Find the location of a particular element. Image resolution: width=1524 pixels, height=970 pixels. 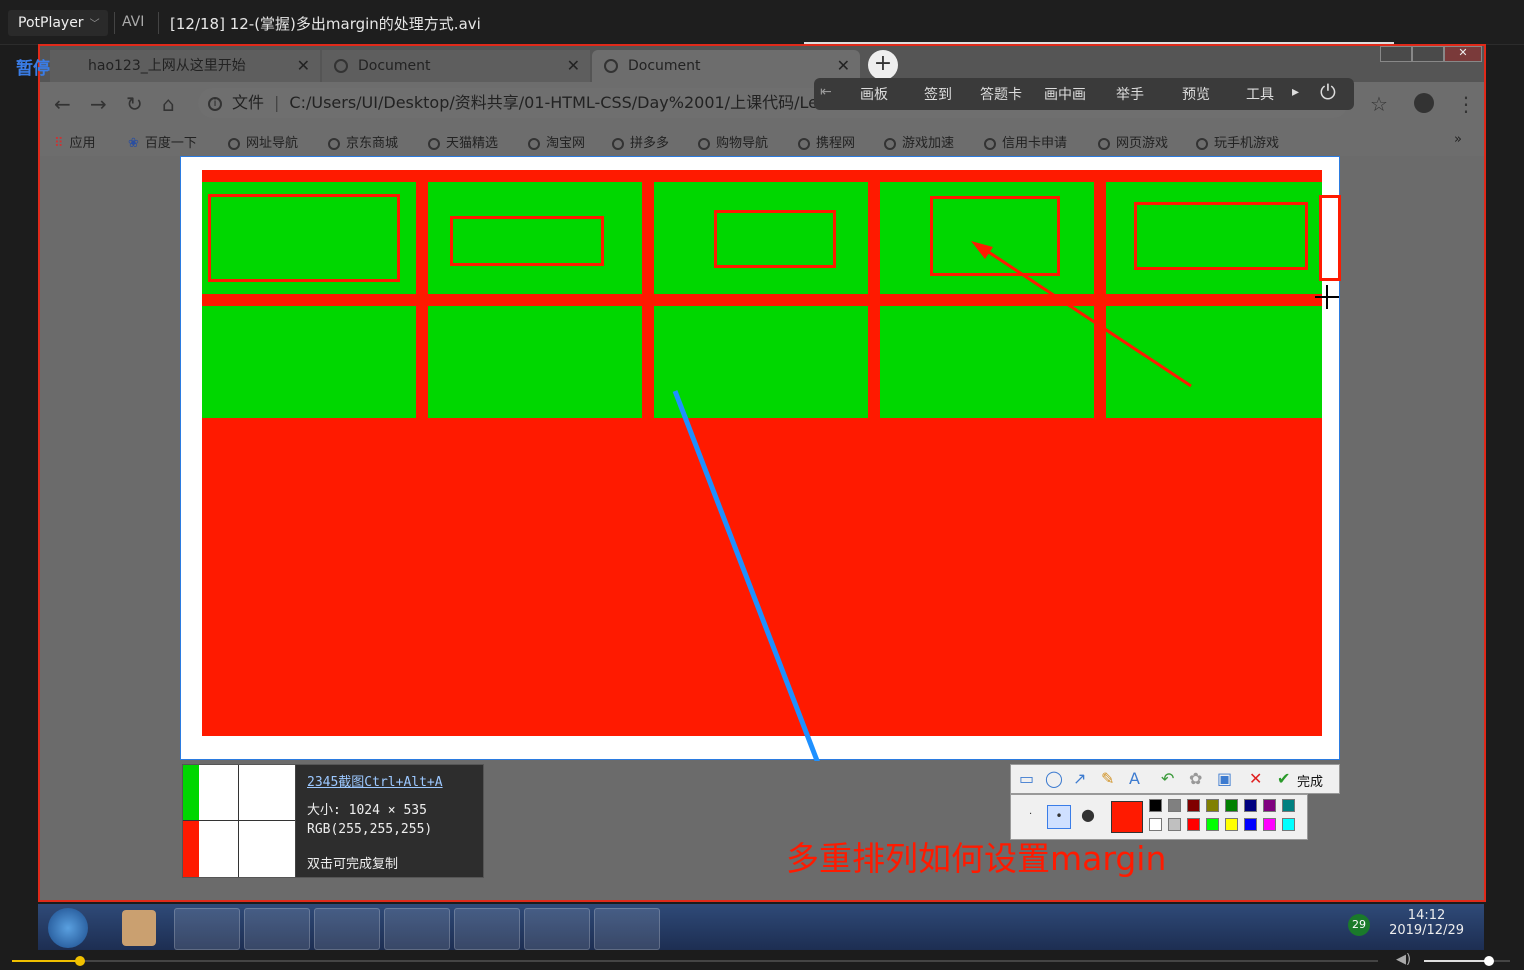

notification-badge: 29 is located at coordinates (1359, 925).